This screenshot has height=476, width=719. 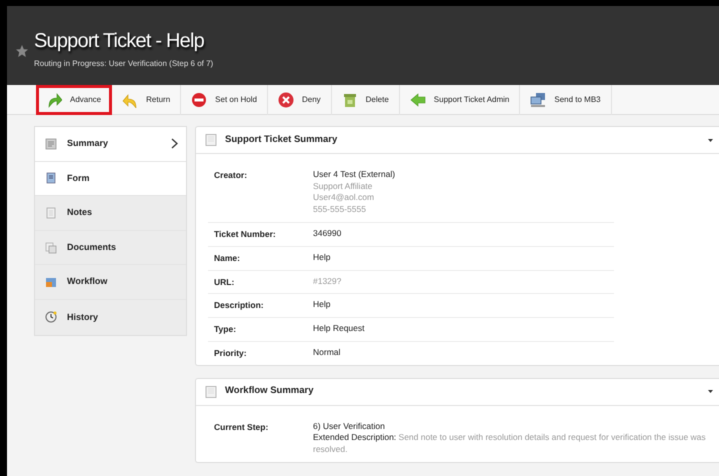 What do you see at coordinates (227, 258) in the screenshot?
I see `field-label: Name:` at bounding box center [227, 258].